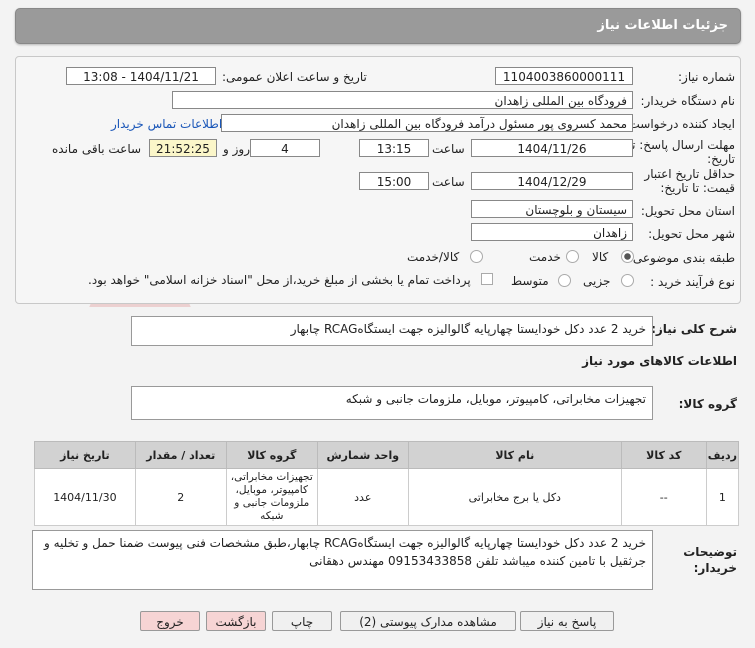  I want to click on header-bar: جزئیات اطلاعات نیاز, so click(378, 26).